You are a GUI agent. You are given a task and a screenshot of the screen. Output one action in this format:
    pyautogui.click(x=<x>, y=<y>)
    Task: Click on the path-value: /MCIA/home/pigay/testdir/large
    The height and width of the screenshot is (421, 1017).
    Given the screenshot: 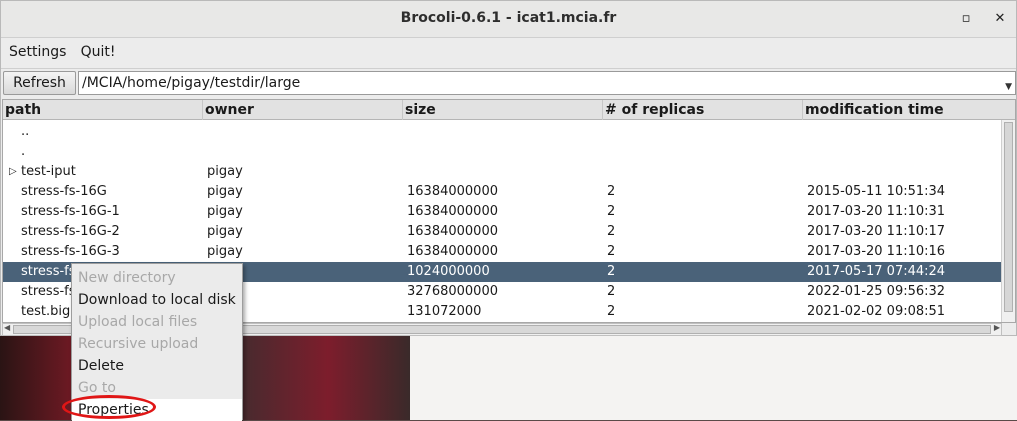 What is the action you would take?
    pyautogui.click(x=191, y=83)
    